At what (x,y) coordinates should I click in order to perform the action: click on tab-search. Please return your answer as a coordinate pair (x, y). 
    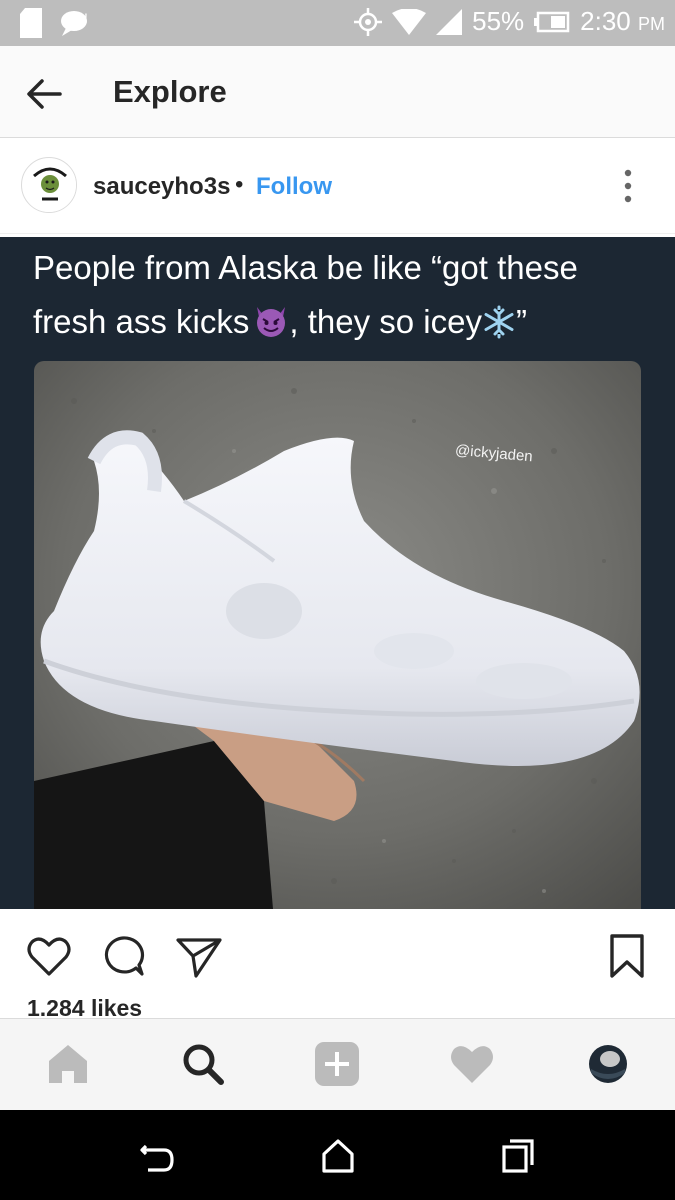
    Looking at the image, I should click on (203, 1064).